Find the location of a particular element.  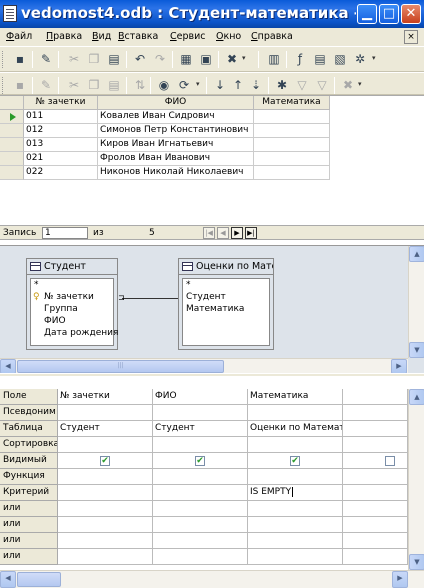

table-row: 012 Симонов Петр Константинович is located at coordinates (212, 131).